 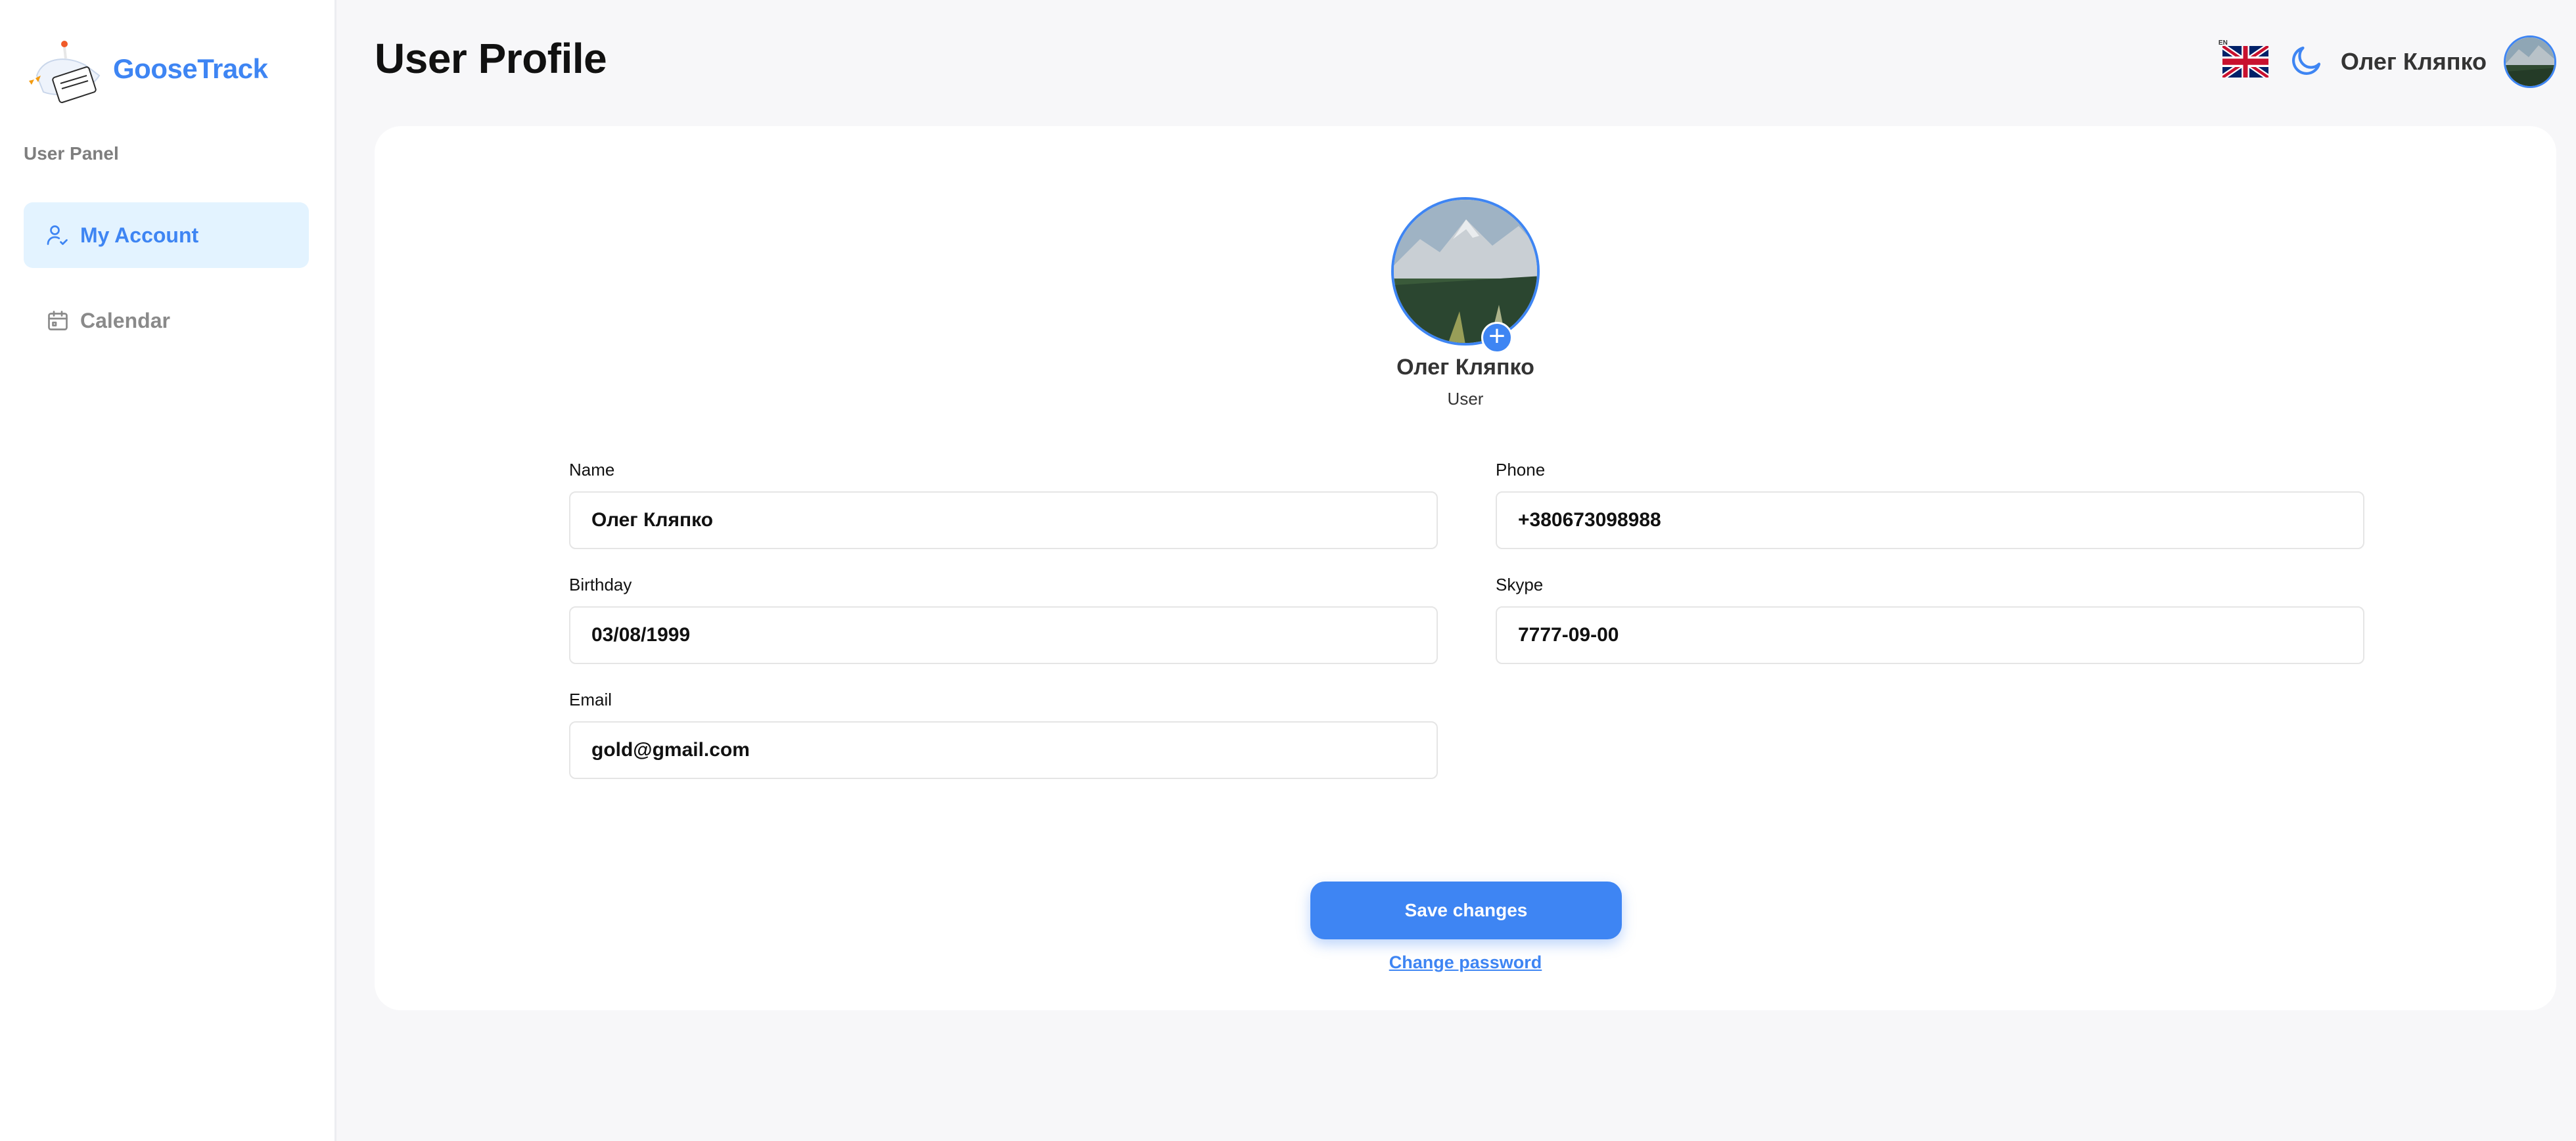 What do you see at coordinates (491, 58) in the screenshot?
I see `page-title: User Profile` at bounding box center [491, 58].